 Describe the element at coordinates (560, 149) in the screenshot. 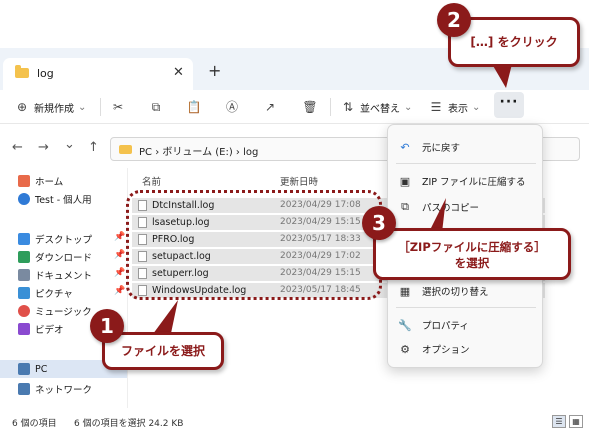

I see `search-input` at that location.